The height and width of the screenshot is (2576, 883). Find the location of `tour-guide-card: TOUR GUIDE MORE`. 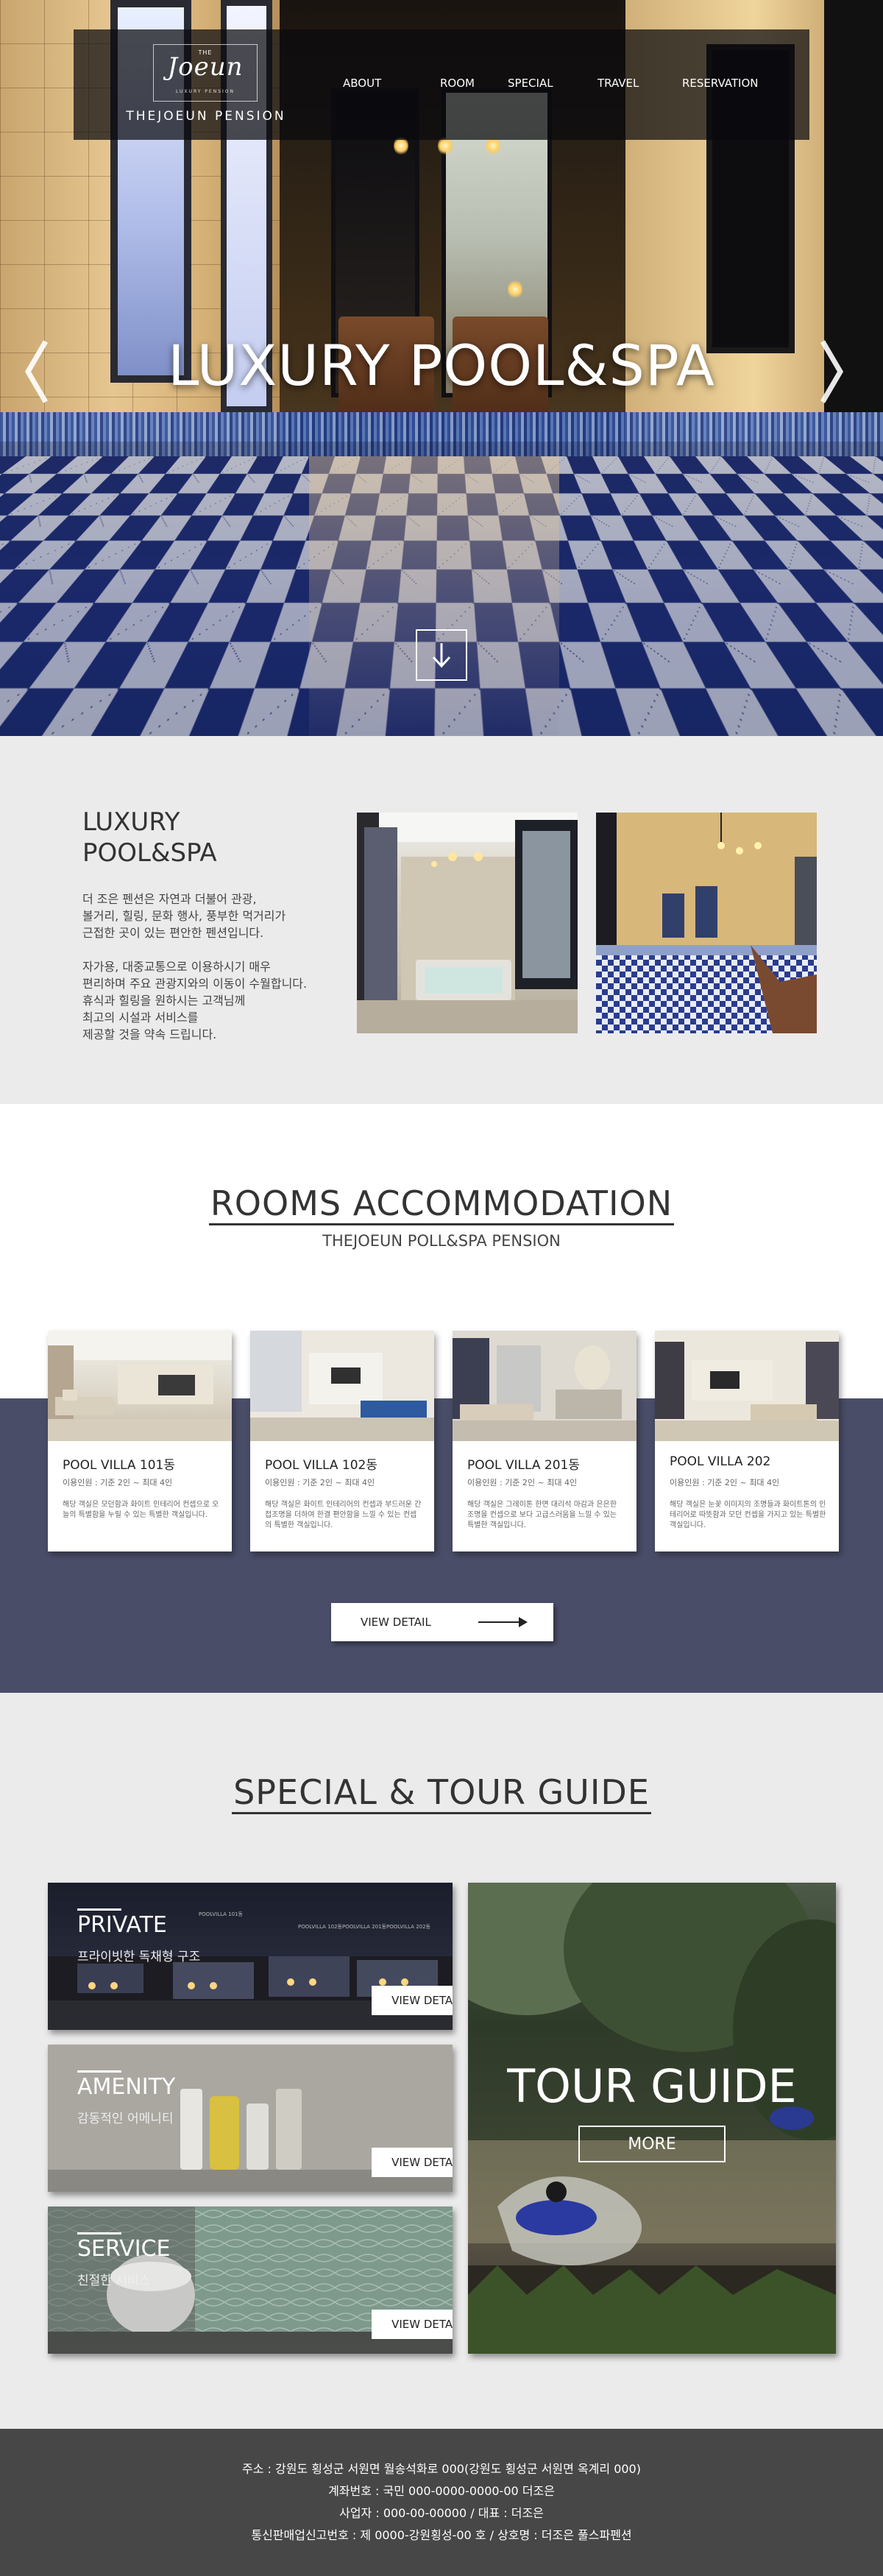

tour-guide-card: TOUR GUIDE MORE is located at coordinates (652, 2118).